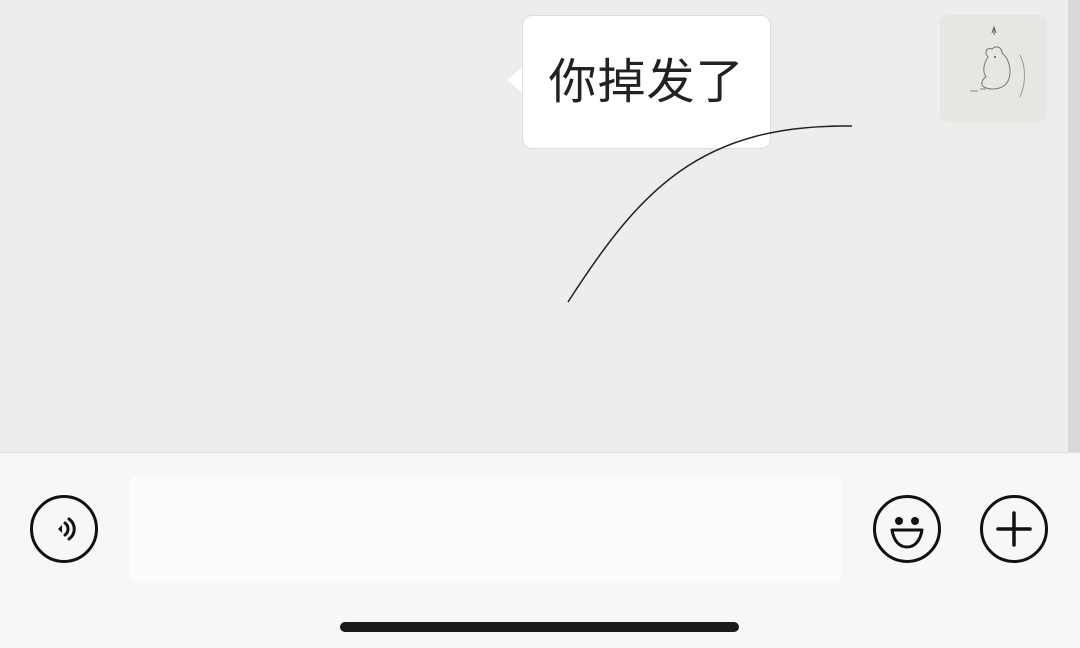  Describe the element at coordinates (1014, 529) in the screenshot. I see `plus-icon` at that location.